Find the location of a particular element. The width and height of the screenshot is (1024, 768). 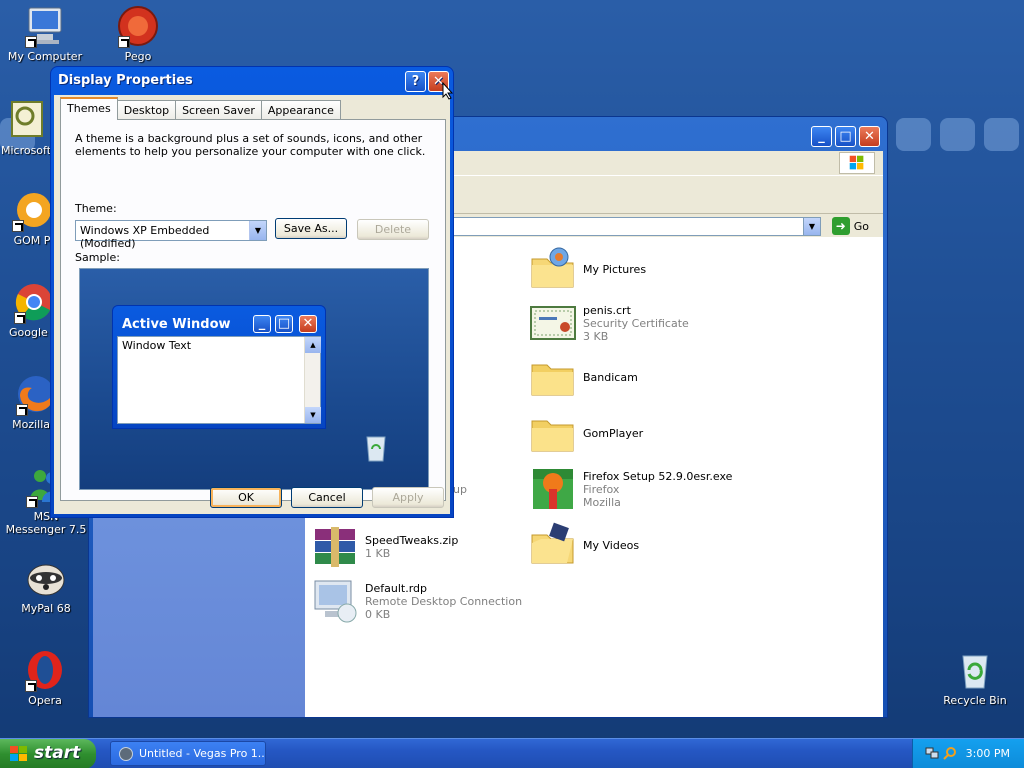

desktop-icon-recycle-bin: Recycle Bin is located at coordinates (975, 677).